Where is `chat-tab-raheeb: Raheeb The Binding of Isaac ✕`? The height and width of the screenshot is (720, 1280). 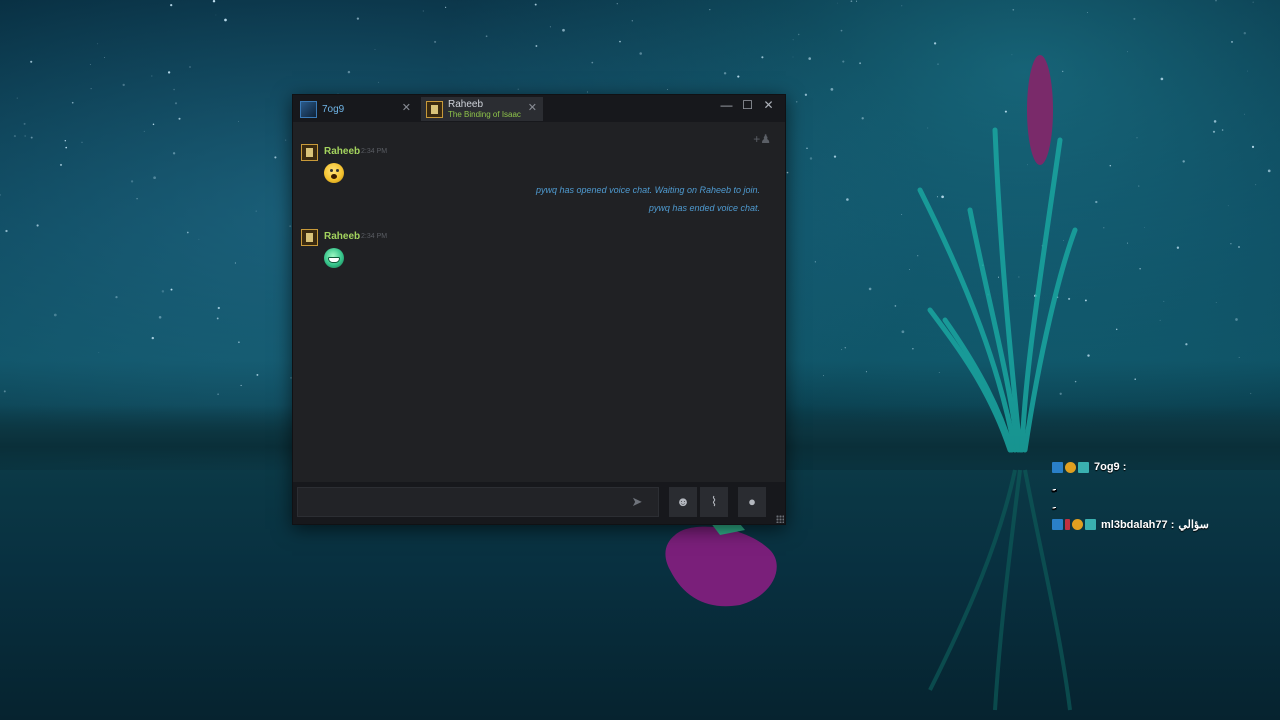
chat-tab-raheeb: Raheeb The Binding of Isaac ✕ is located at coordinates (482, 109).